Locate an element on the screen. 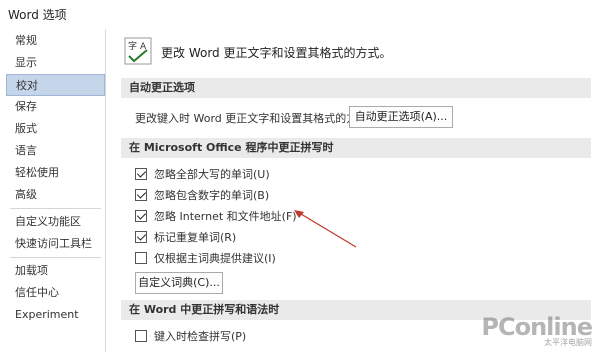 The image size is (600, 352). option-main-dictionary-only: 仅根据主词典提供建议(I) is located at coordinates (205, 258).